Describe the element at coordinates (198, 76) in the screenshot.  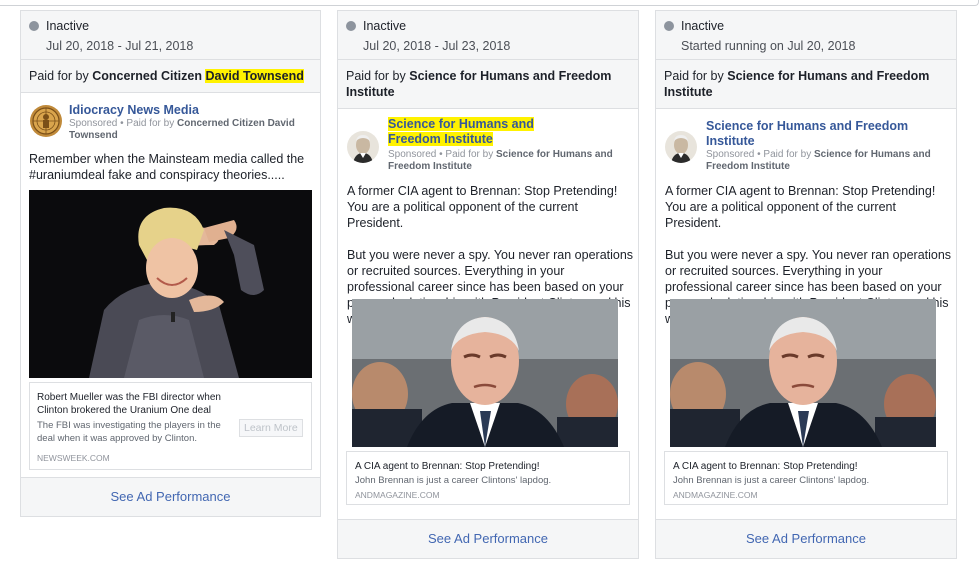
I see `payer-name: Concerned Citizen David Townsend` at that location.